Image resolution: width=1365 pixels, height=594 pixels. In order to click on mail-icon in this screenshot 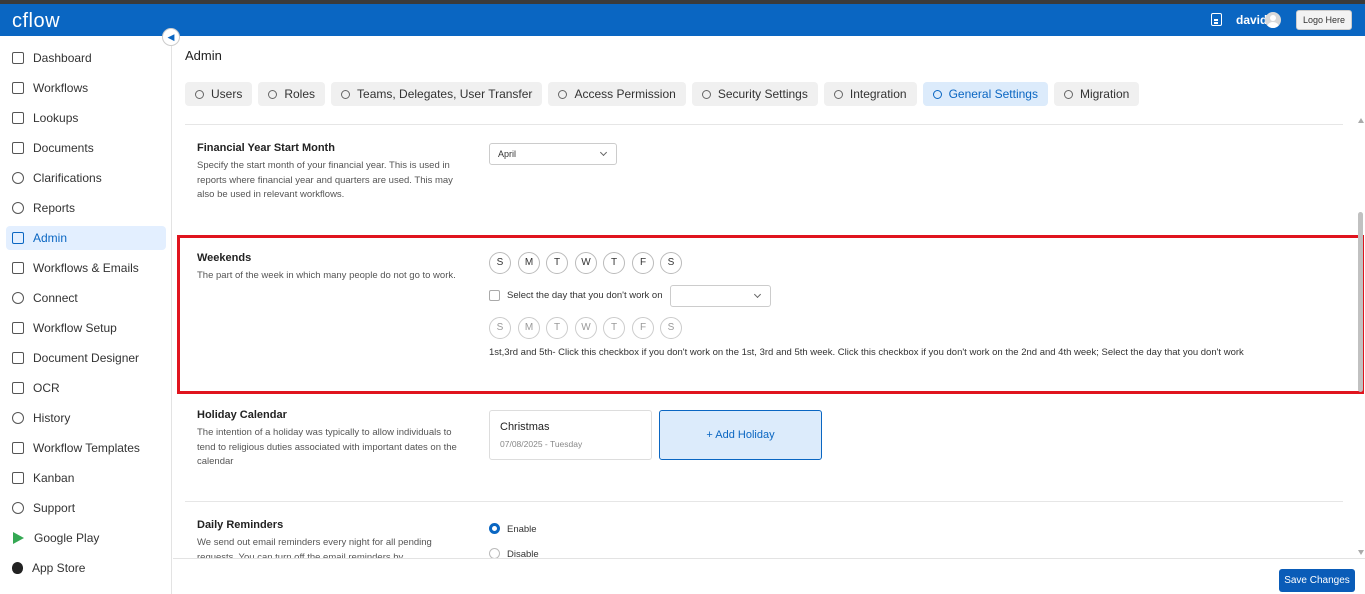, I will do `click(18, 268)`.